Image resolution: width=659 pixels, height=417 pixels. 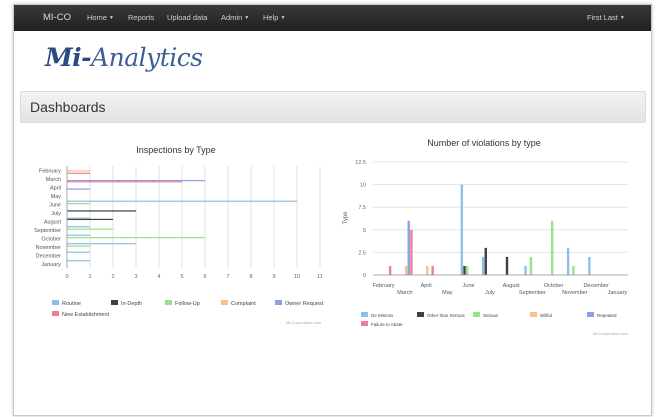 What do you see at coordinates (51, 239) in the screenshot?
I see `y-tick-label: October` at bounding box center [51, 239].